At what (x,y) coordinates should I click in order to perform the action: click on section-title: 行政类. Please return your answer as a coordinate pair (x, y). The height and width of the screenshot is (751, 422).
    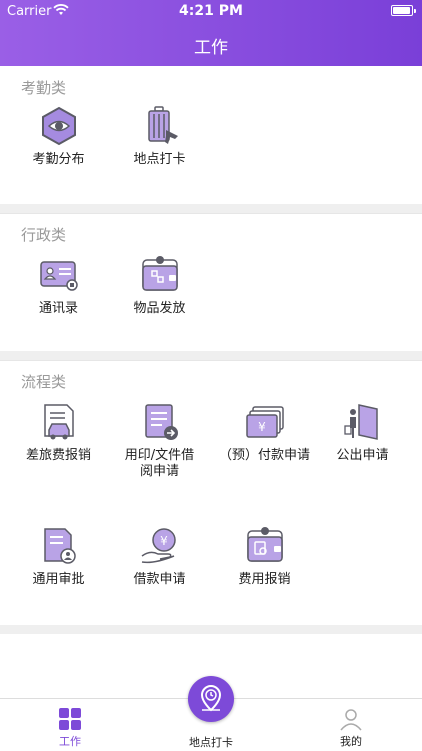
    Looking at the image, I should click on (44, 235).